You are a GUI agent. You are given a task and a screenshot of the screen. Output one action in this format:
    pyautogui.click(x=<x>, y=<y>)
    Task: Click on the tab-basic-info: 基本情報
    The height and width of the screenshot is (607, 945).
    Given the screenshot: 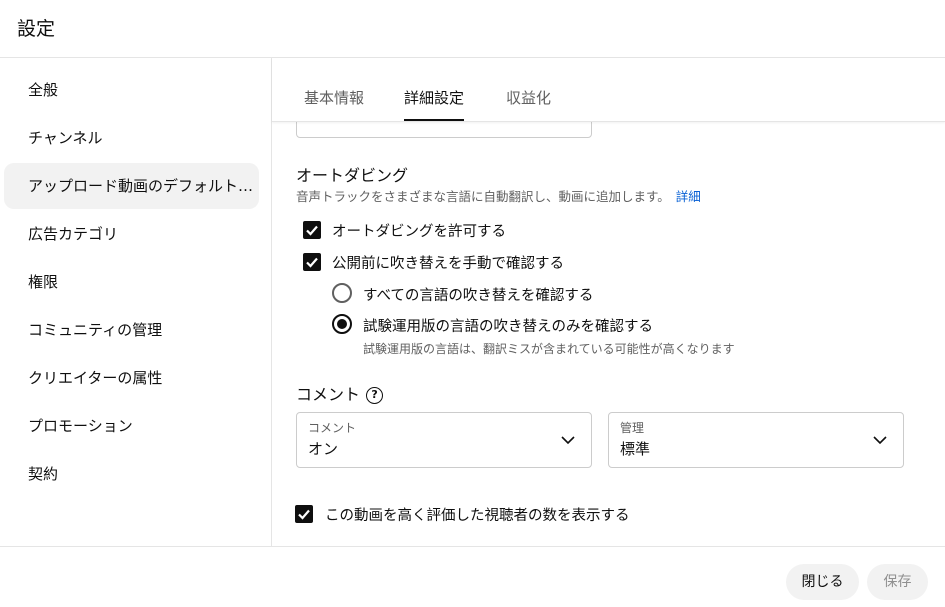 What is the action you would take?
    pyautogui.click(x=334, y=104)
    